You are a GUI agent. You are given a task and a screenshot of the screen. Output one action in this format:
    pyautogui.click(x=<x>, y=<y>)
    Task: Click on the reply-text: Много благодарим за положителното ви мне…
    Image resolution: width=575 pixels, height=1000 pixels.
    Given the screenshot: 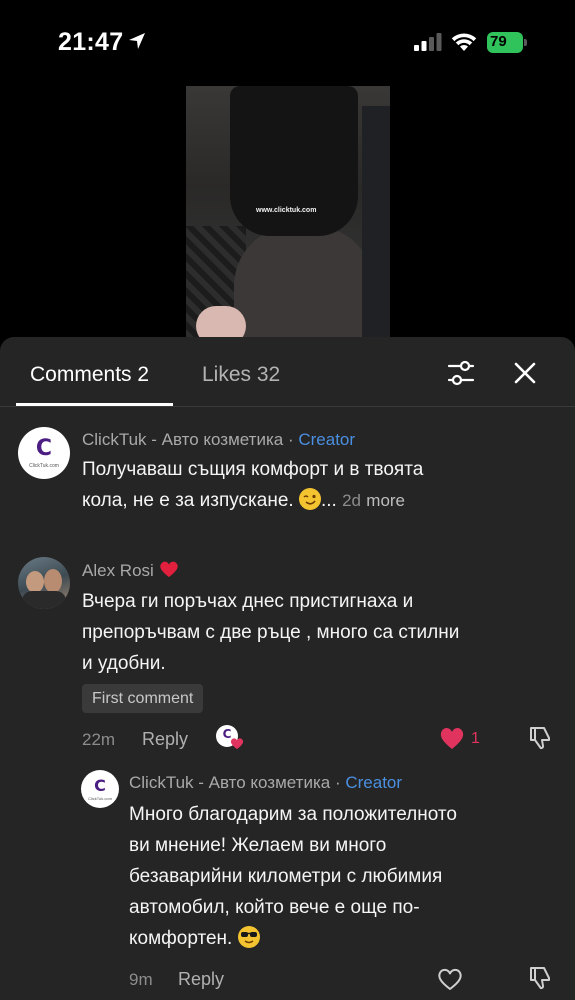 What is the action you would take?
    pyautogui.click(x=344, y=876)
    